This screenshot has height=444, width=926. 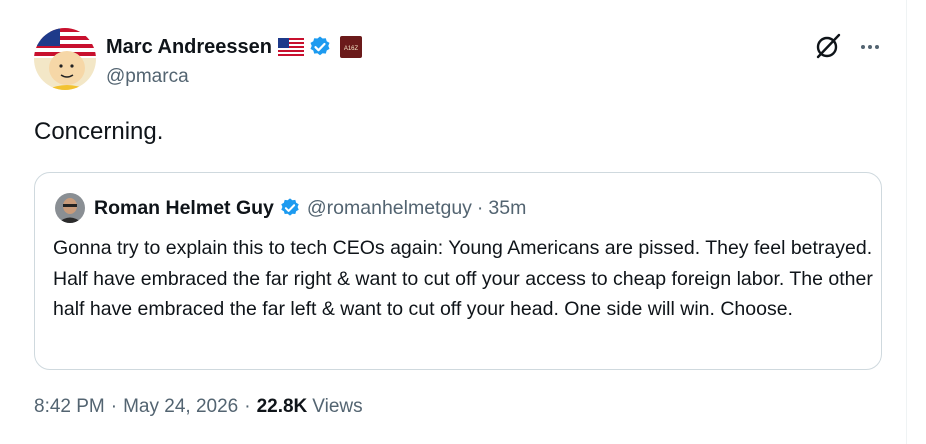 I want to click on more-options-icon, so click(x=870, y=47).